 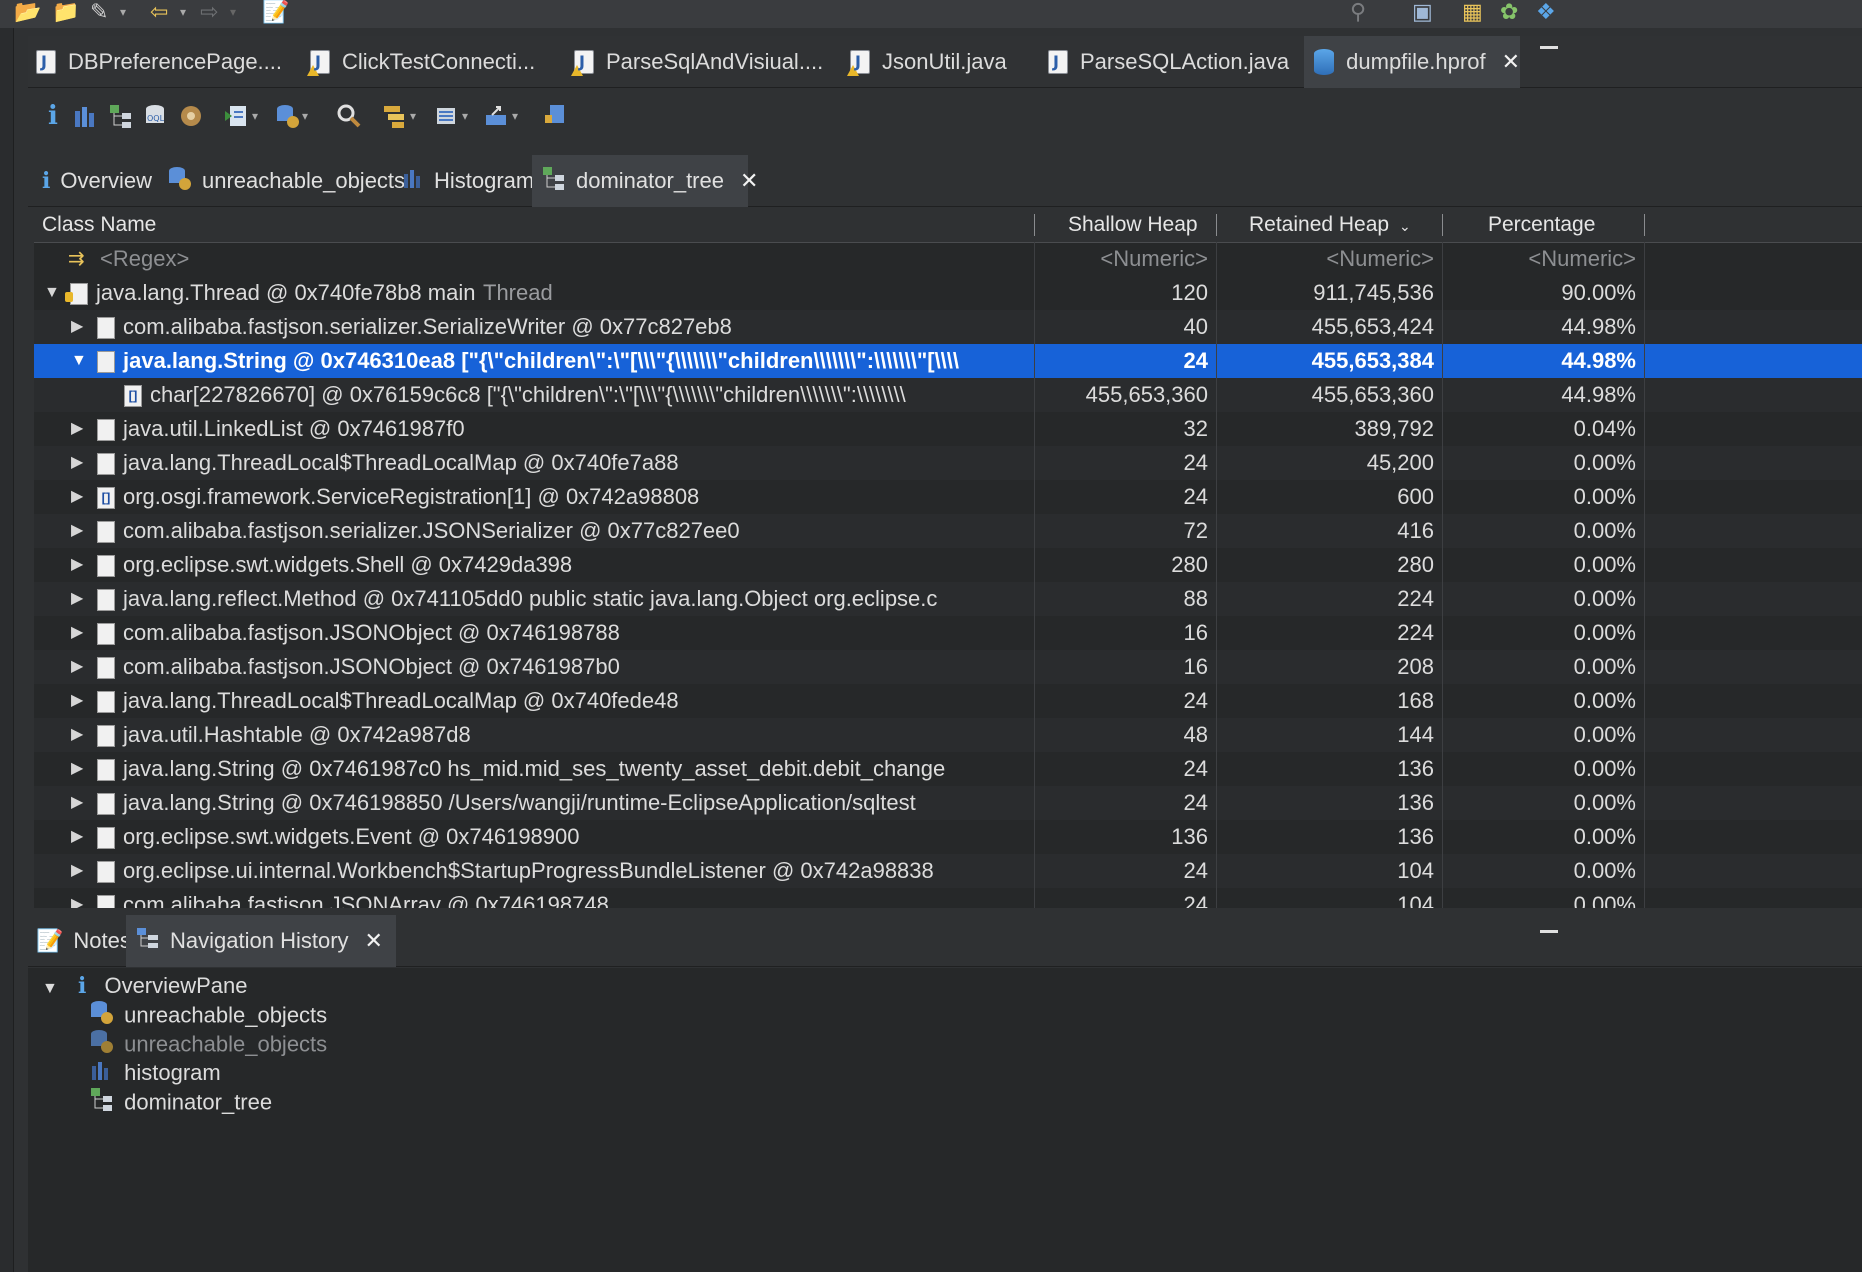 What do you see at coordinates (645, 181) in the screenshot?
I see `tab-dominator-tree: dominator_tree ✕` at bounding box center [645, 181].